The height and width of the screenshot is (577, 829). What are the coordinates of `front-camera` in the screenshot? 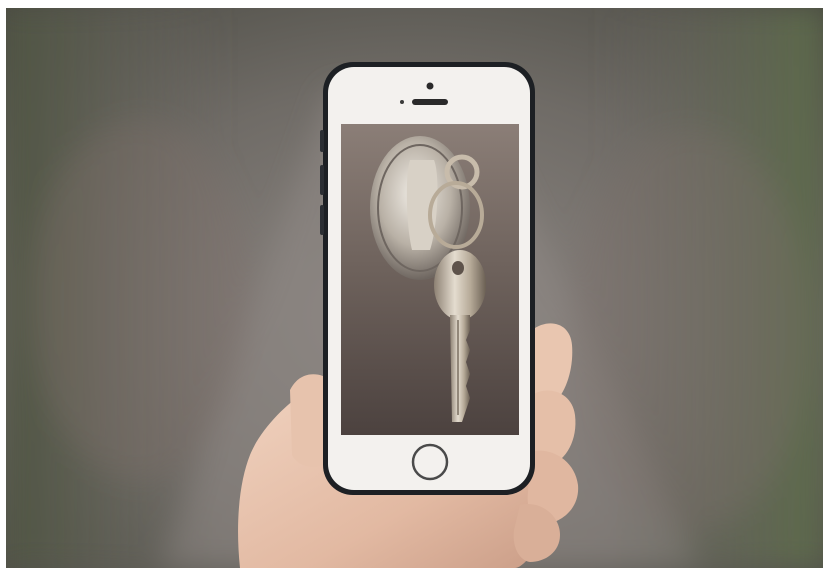 It's located at (430, 86).